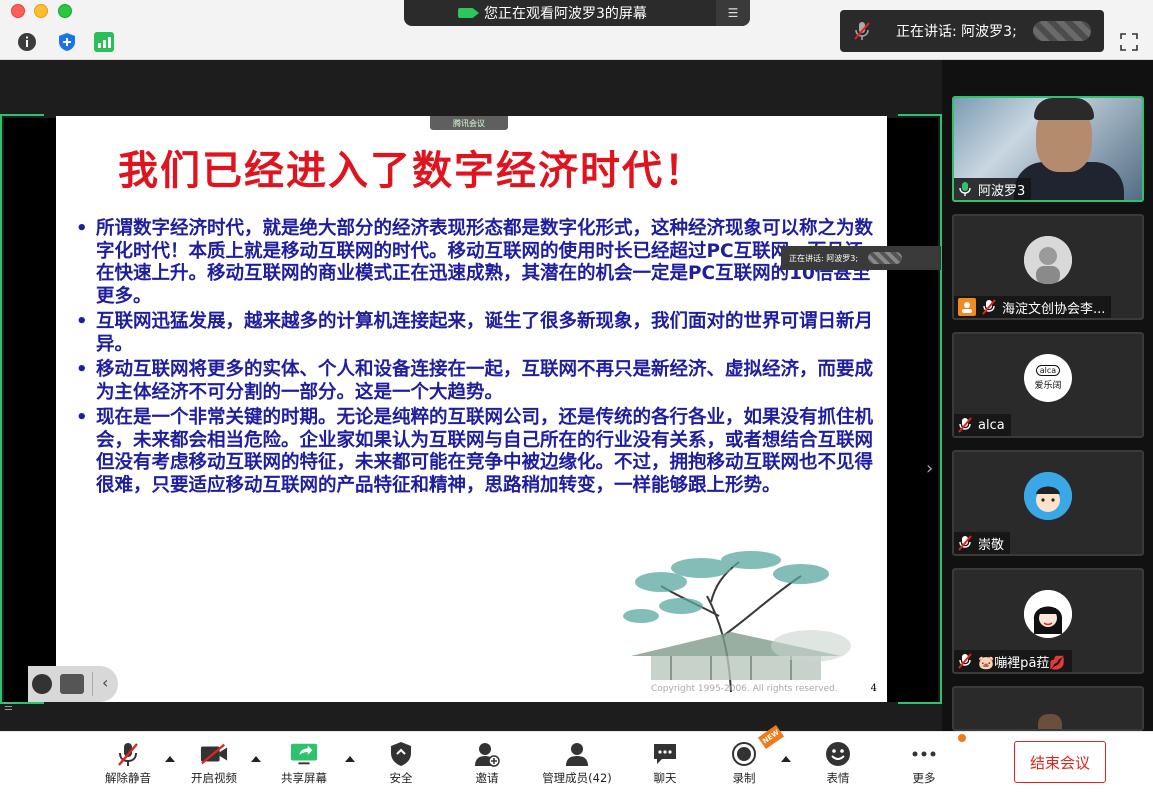 The width and height of the screenshot is (1153, 794). Describe the element at coordinates (965, 189) in the screenshot. I see `mic-on-icon` at that location.